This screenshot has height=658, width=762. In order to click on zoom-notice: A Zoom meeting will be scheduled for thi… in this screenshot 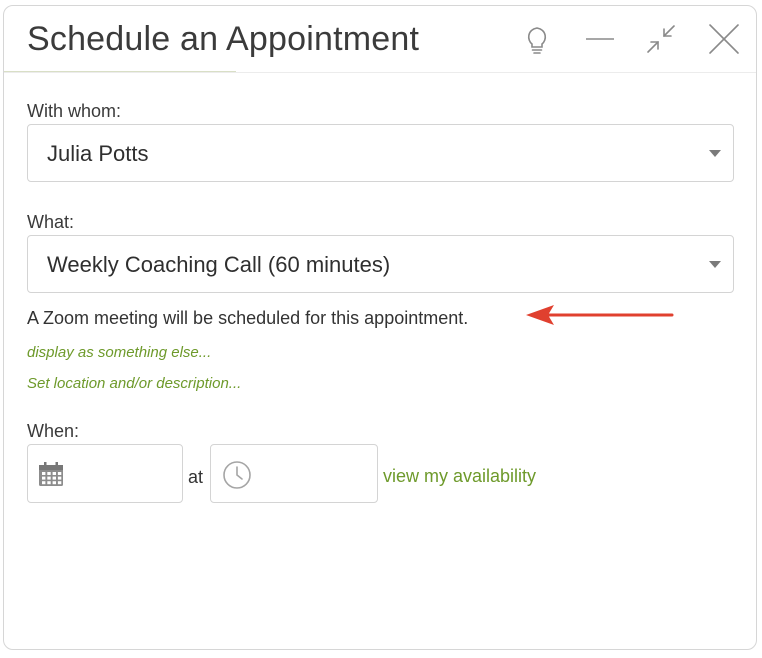, I will do `click(248, 318)`.